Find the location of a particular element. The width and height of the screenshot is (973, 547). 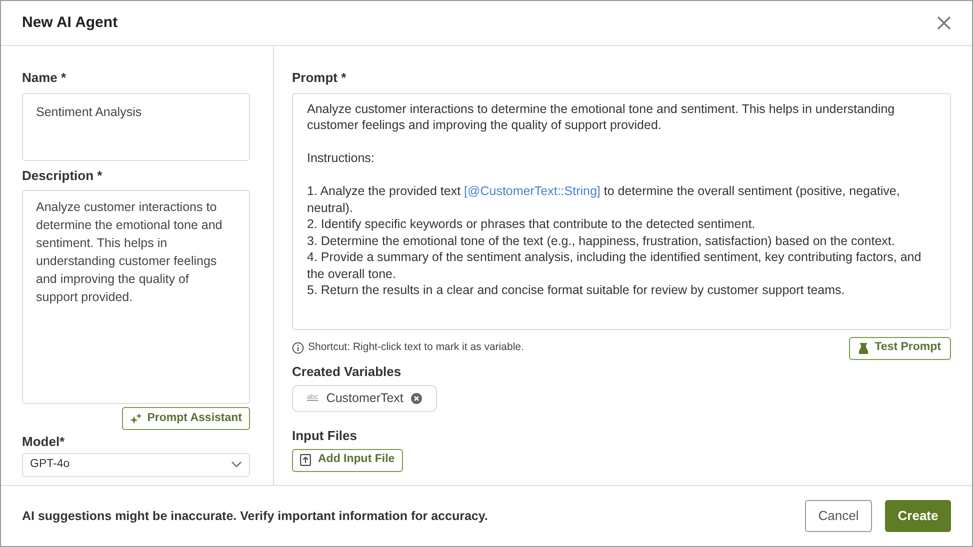

field-label: Prompt * is located at coordinates (320, 78).